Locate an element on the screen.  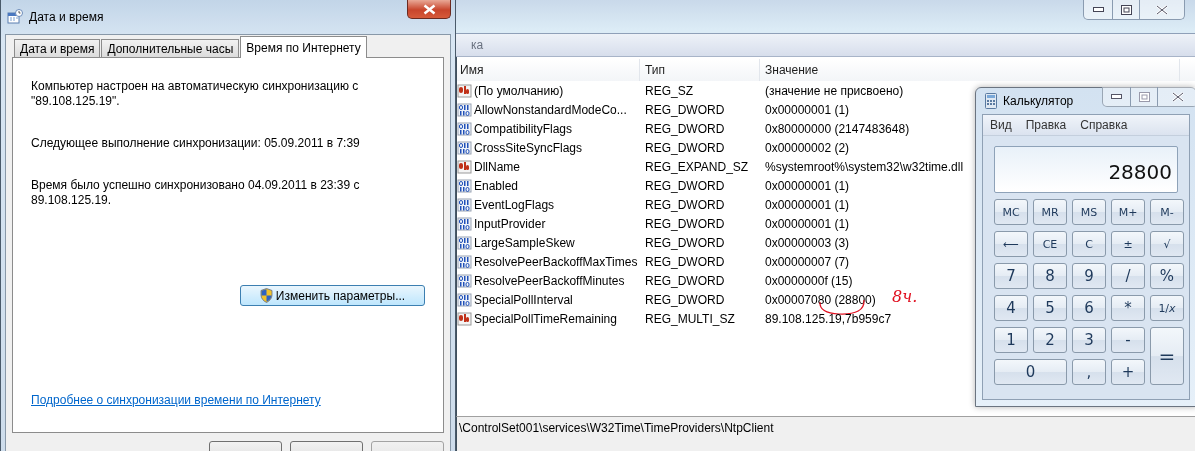
sync-info-text: Время было успешно синхронизовано 04.09.2011 в 23:39 с 89.108.125.19. is located at coordinates (196, 193).